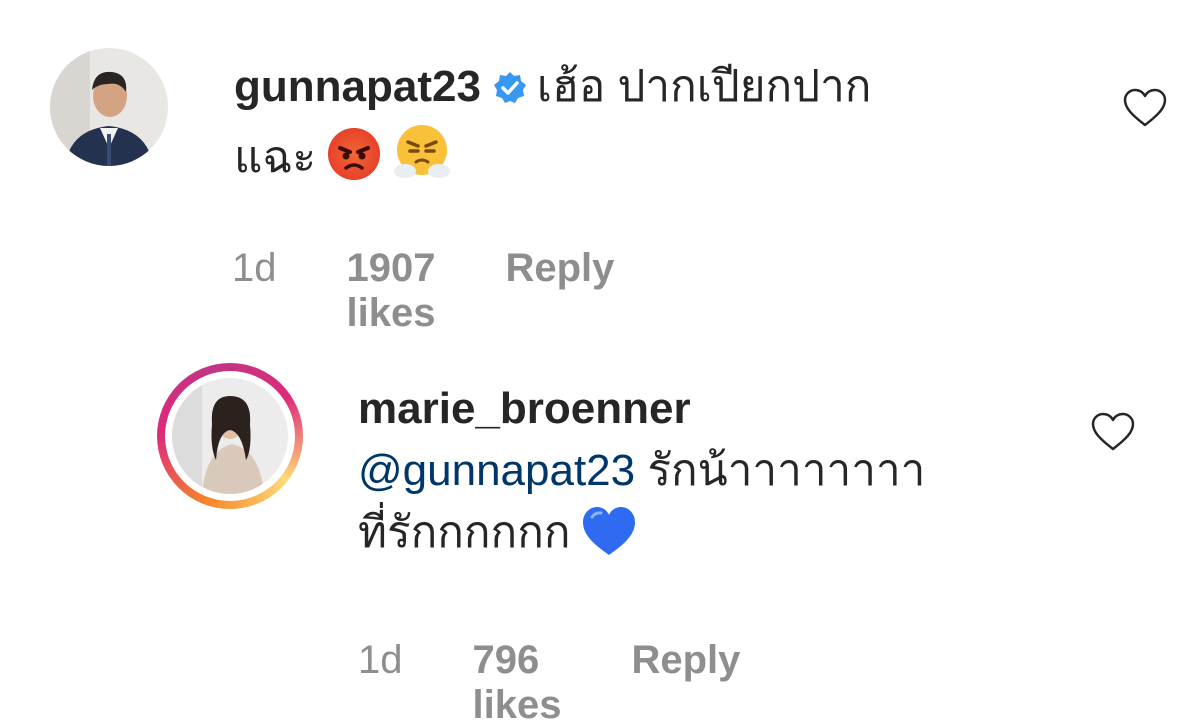 This screenshot has height=728, width=1200. I want to click on likes-count: 1907 likes, so click(391, 291).